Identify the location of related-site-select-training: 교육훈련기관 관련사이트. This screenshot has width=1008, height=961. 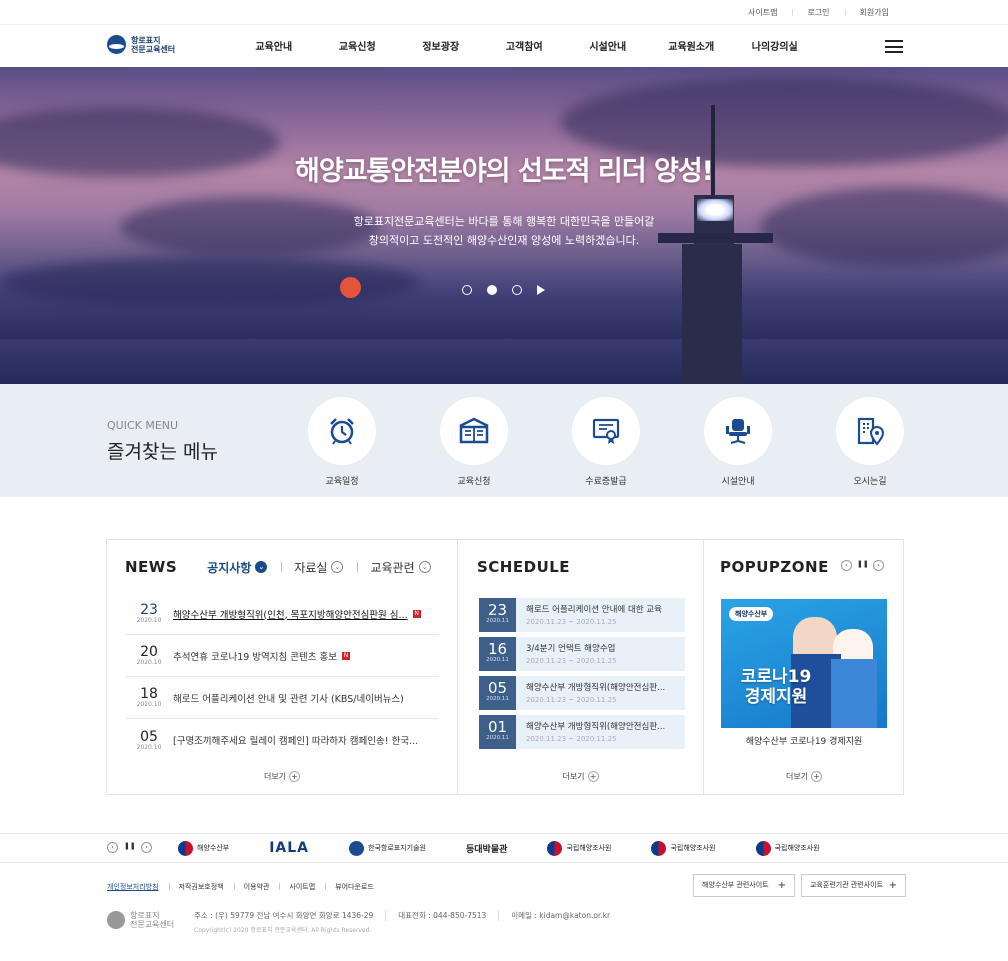
(853, 885).